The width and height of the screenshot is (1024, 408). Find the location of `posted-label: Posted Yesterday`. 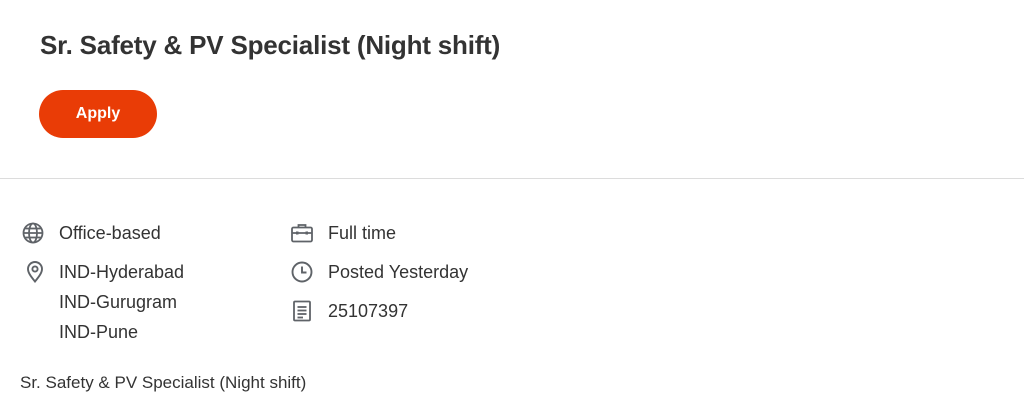

posted-label: Posted Yesterday is located at coordinates (398, 272).